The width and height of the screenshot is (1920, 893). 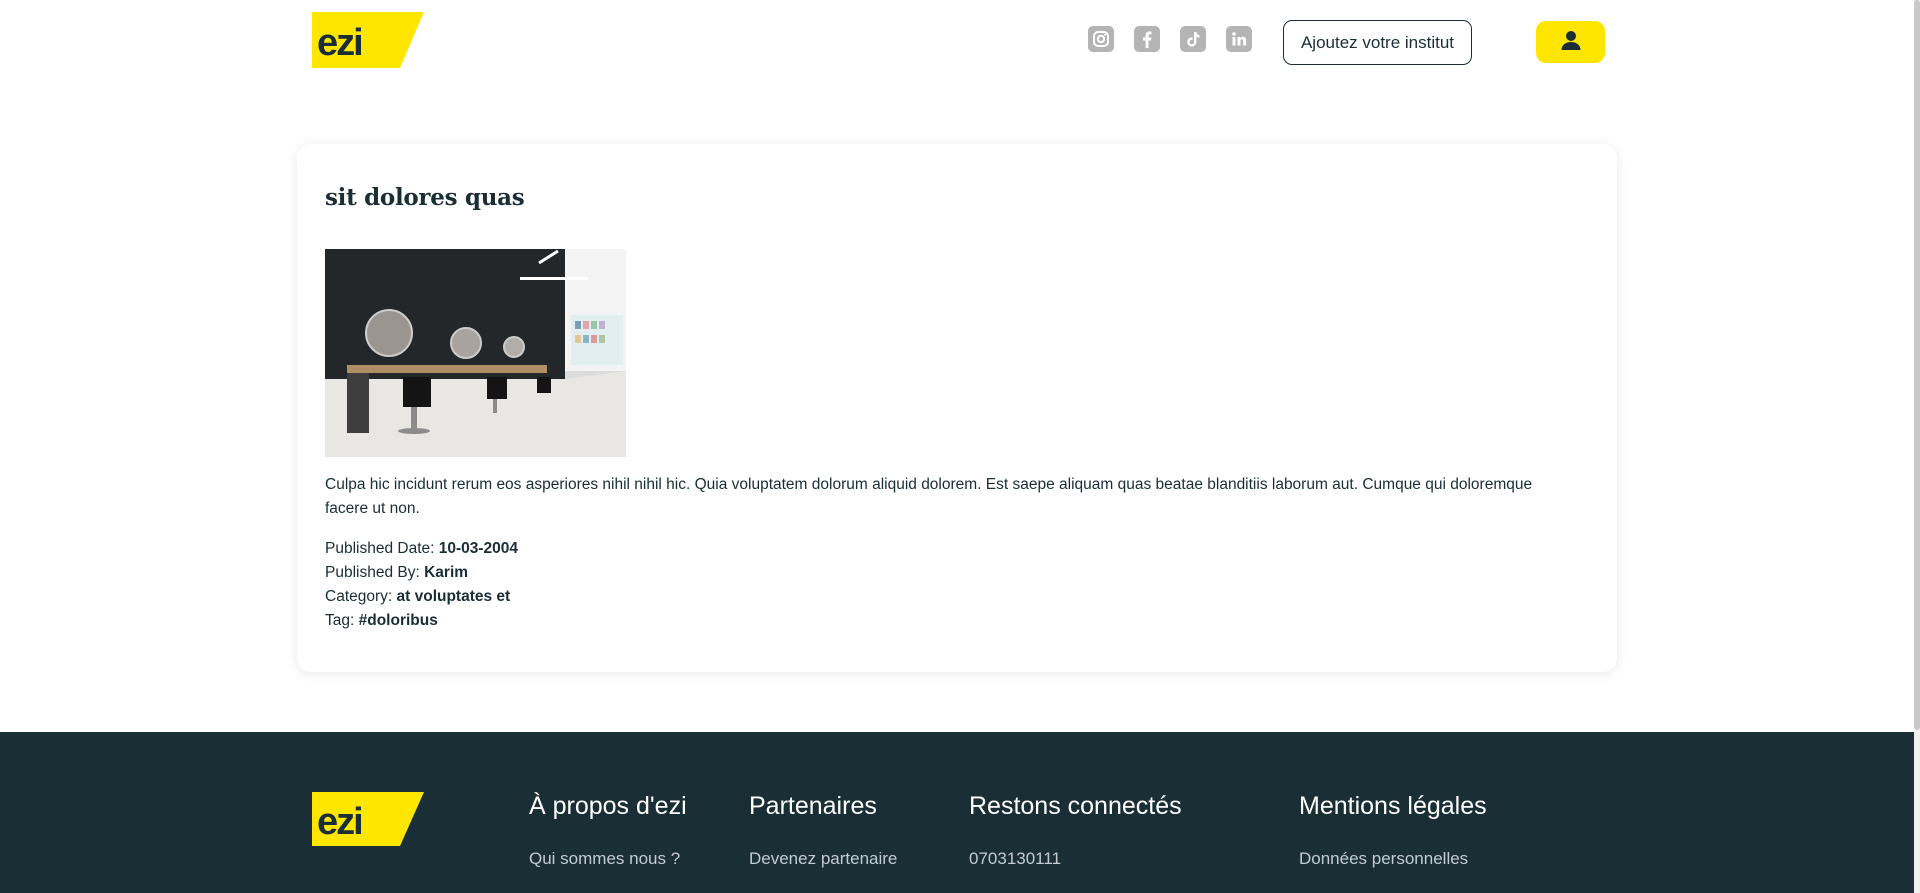 What do you see at coordinates (398, 620) in the screenshot?
I see `meta-value: #doloribus` at bounding box center [398, 620].